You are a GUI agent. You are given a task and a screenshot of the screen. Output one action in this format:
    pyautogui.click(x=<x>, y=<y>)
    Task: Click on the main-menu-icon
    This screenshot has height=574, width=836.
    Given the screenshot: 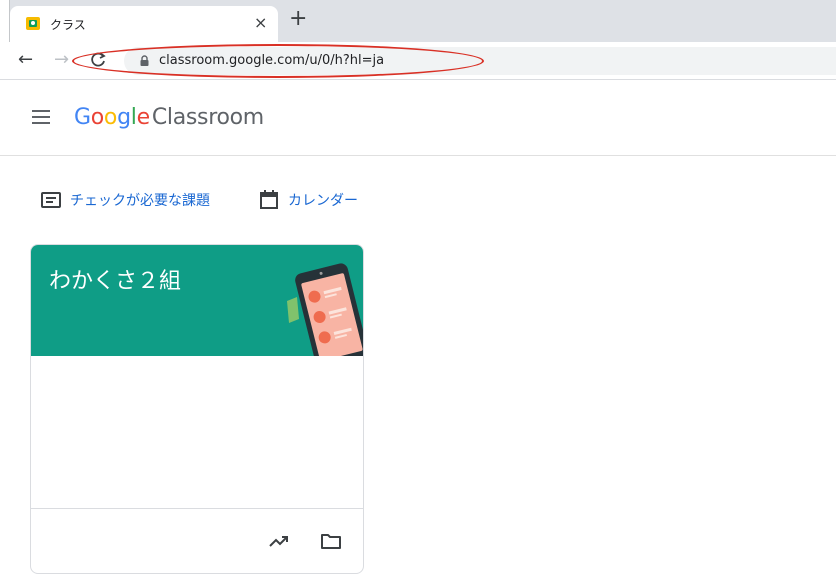 What is the action you would take?
    pyautogui.click(x=41, y=117)
    